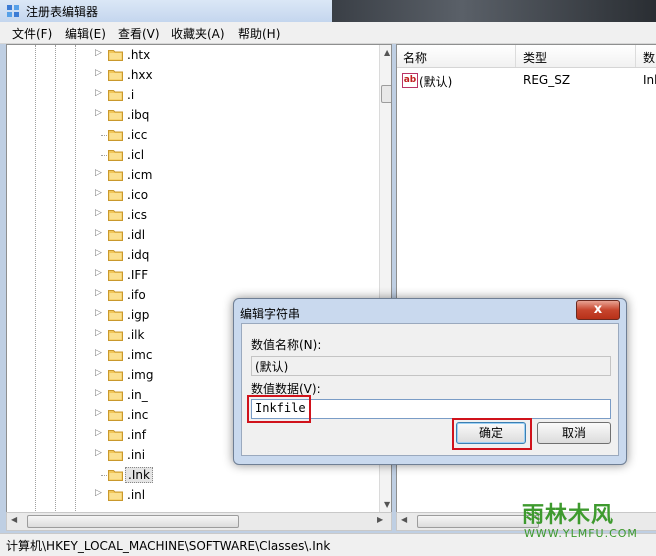 The width and height of the screenshot is (656, 556). I want to click on tree-item: ▷ .idl, so click(192, 235).